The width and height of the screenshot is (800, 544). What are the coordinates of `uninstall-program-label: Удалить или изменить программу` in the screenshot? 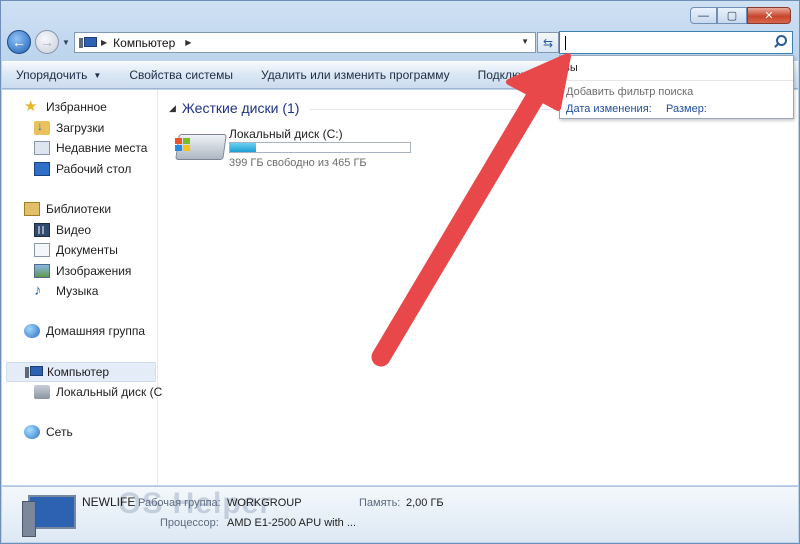 It's located at (355, 75).